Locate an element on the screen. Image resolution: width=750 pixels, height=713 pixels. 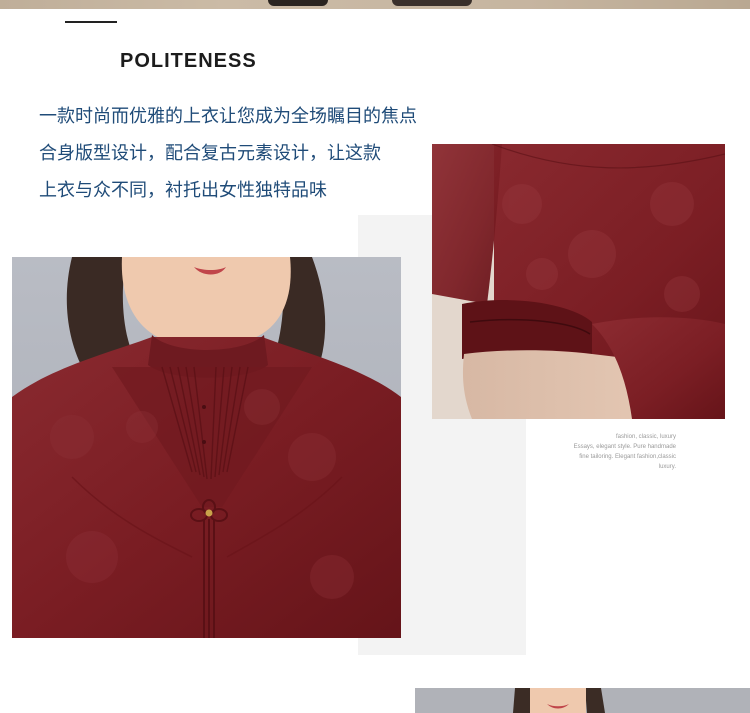
caption-line: fine tailoring. Elegant fashion,classic is located at coordinates (627, 457).